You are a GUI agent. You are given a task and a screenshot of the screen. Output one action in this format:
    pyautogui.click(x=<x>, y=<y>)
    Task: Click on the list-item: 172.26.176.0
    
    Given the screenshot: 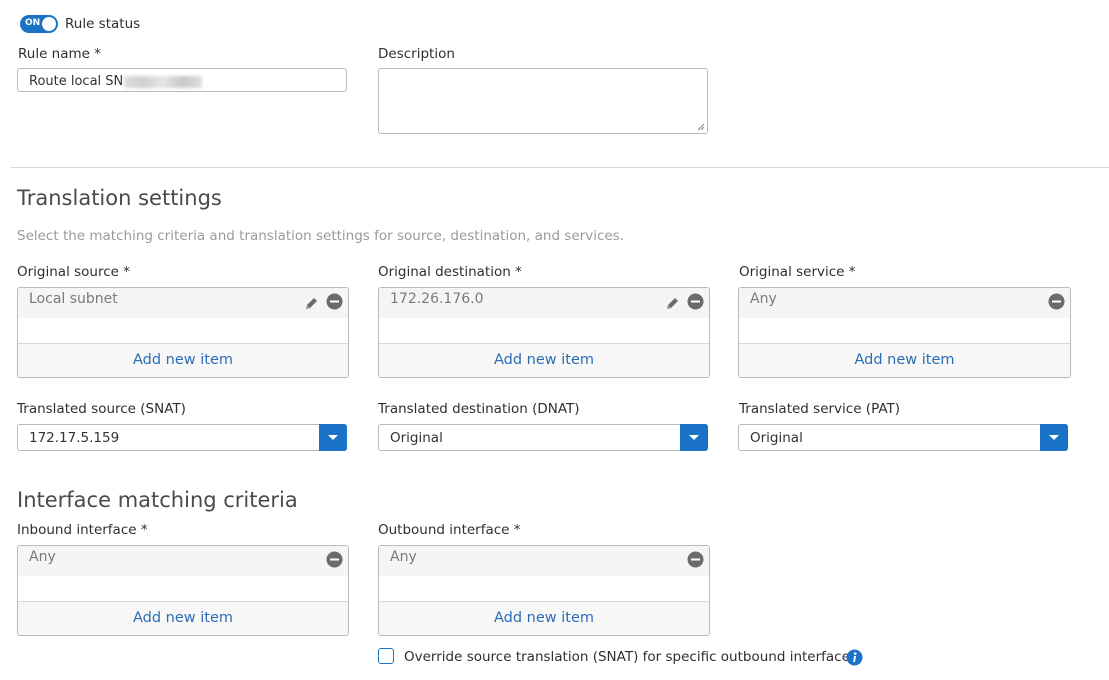 What is the action you would take?
    pyautogui.click(x=544, y=303)
    